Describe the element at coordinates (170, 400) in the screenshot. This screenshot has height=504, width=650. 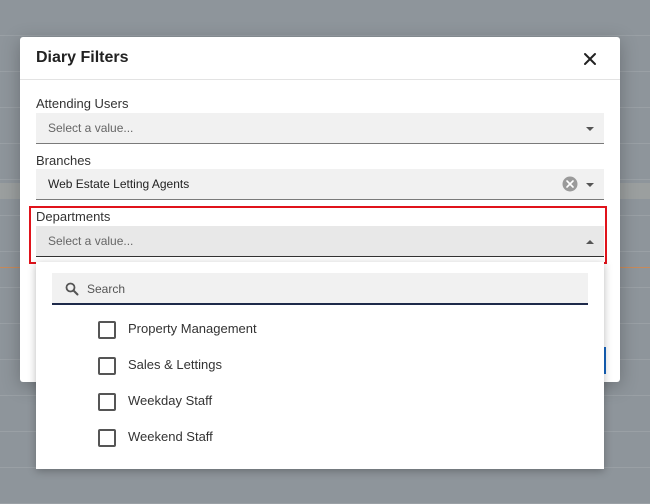
I see `option-label: Weekday Staff` at that location.